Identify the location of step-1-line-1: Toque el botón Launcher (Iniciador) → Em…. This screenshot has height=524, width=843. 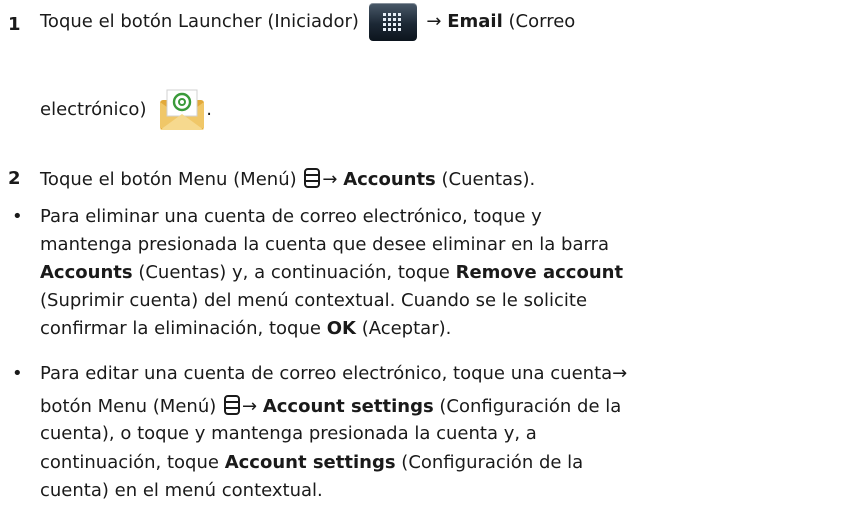
(307, 22).